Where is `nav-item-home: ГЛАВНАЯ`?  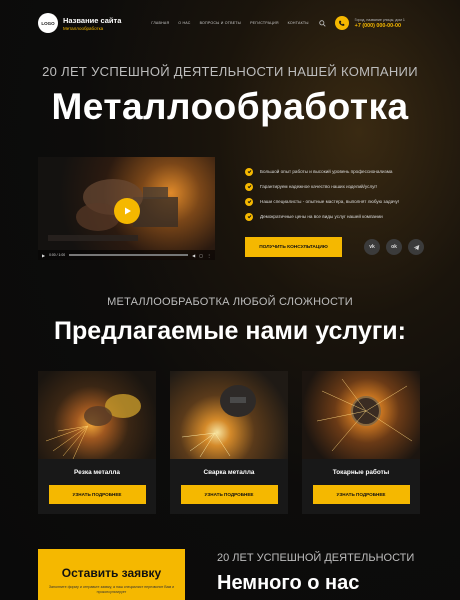 nav-item-home: ГЛАВНАЯ is located at coordinates (160, 23).